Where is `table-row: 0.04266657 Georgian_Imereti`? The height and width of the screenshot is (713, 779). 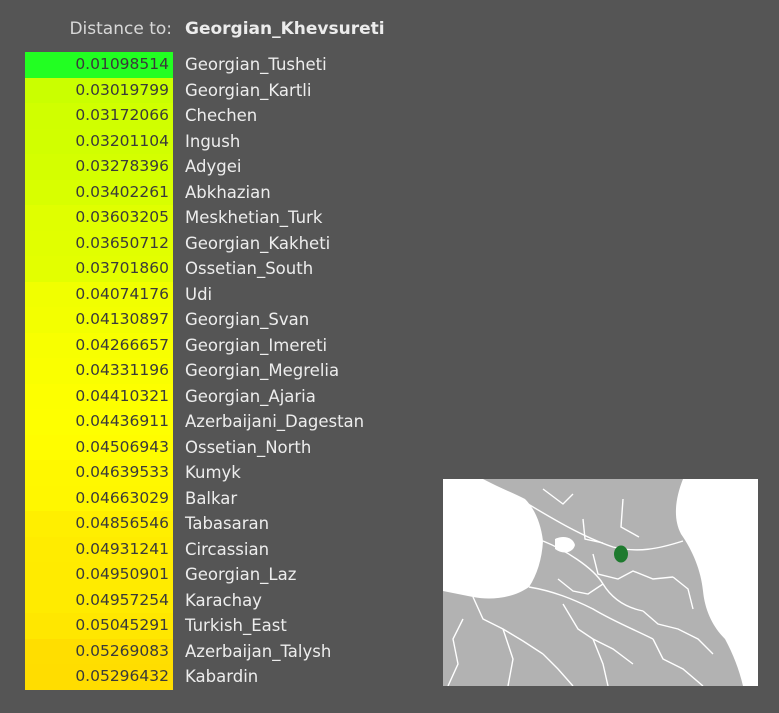 table-row: 0.04266657 Georgian_Imereti is located at coordinates (325, 345).